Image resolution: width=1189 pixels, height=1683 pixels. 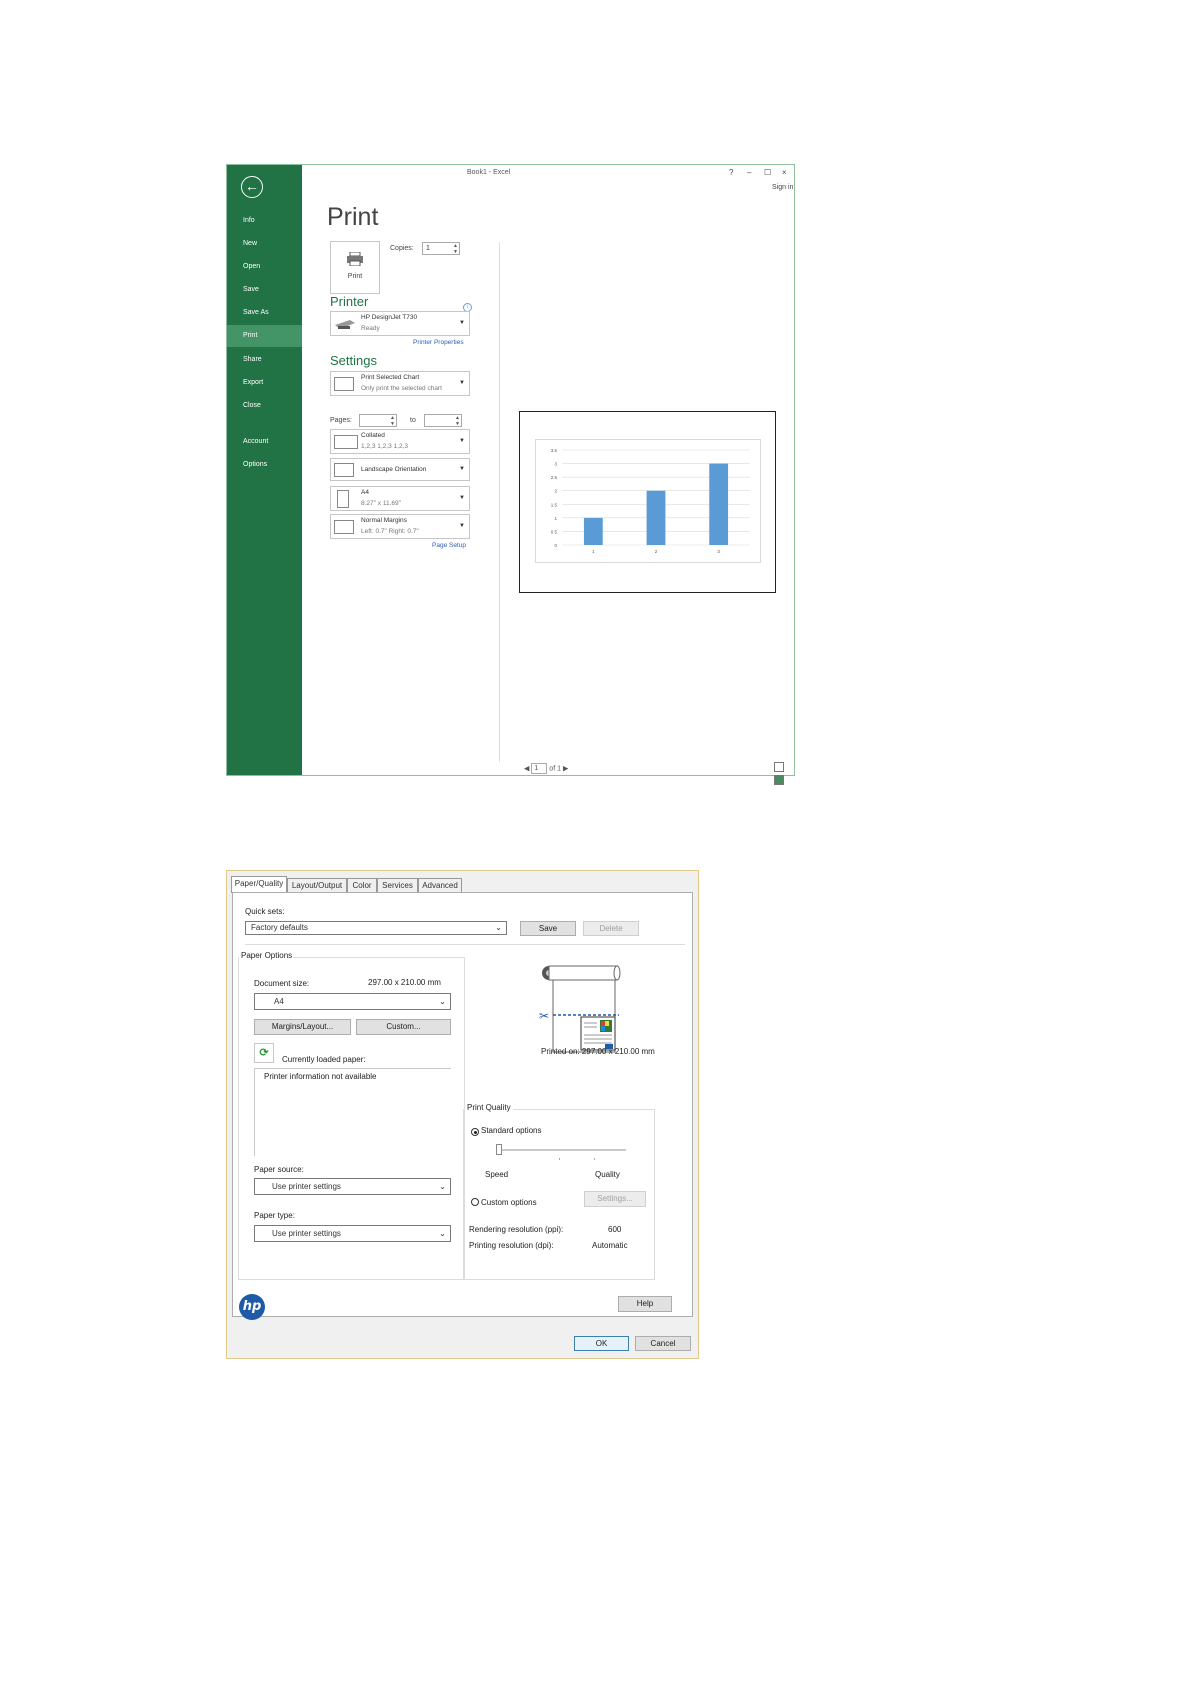 I want to click on custom-options-radio, so click(x=475, y=1202).